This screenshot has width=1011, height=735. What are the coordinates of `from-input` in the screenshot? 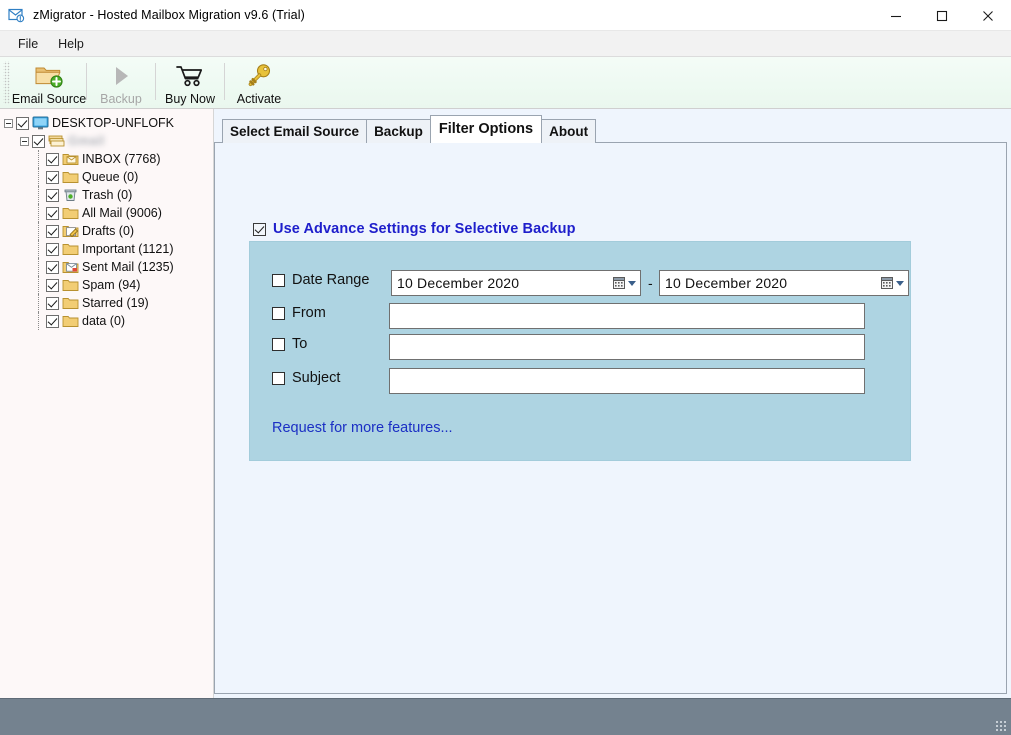 It's located at (627, 316).